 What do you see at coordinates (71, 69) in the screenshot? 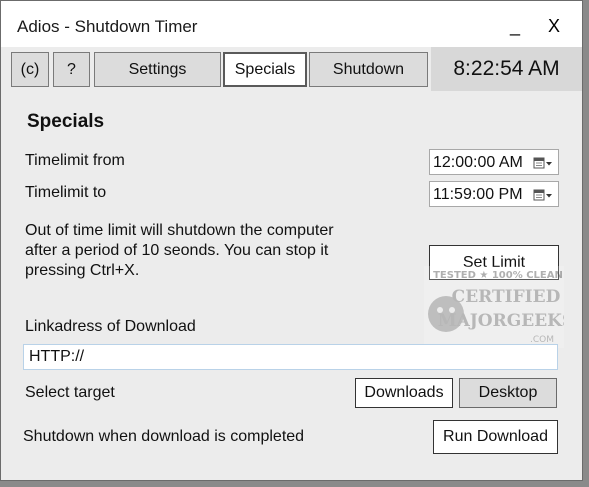
I see `tab-help: ?` at bounding box center [71, 69].